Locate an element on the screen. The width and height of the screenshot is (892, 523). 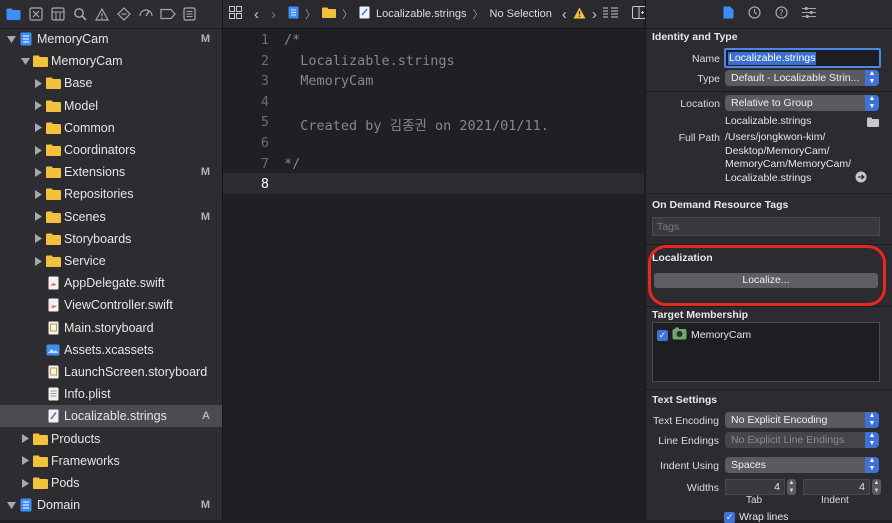
indent-using-popup: Spaces ▲ ▼ is located at coordinates (802, 465).